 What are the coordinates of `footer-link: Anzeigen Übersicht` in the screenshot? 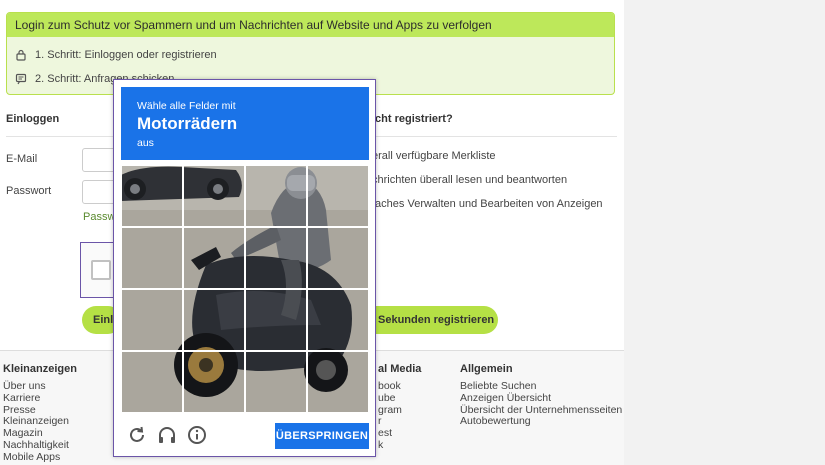 It's located at (541, 398).